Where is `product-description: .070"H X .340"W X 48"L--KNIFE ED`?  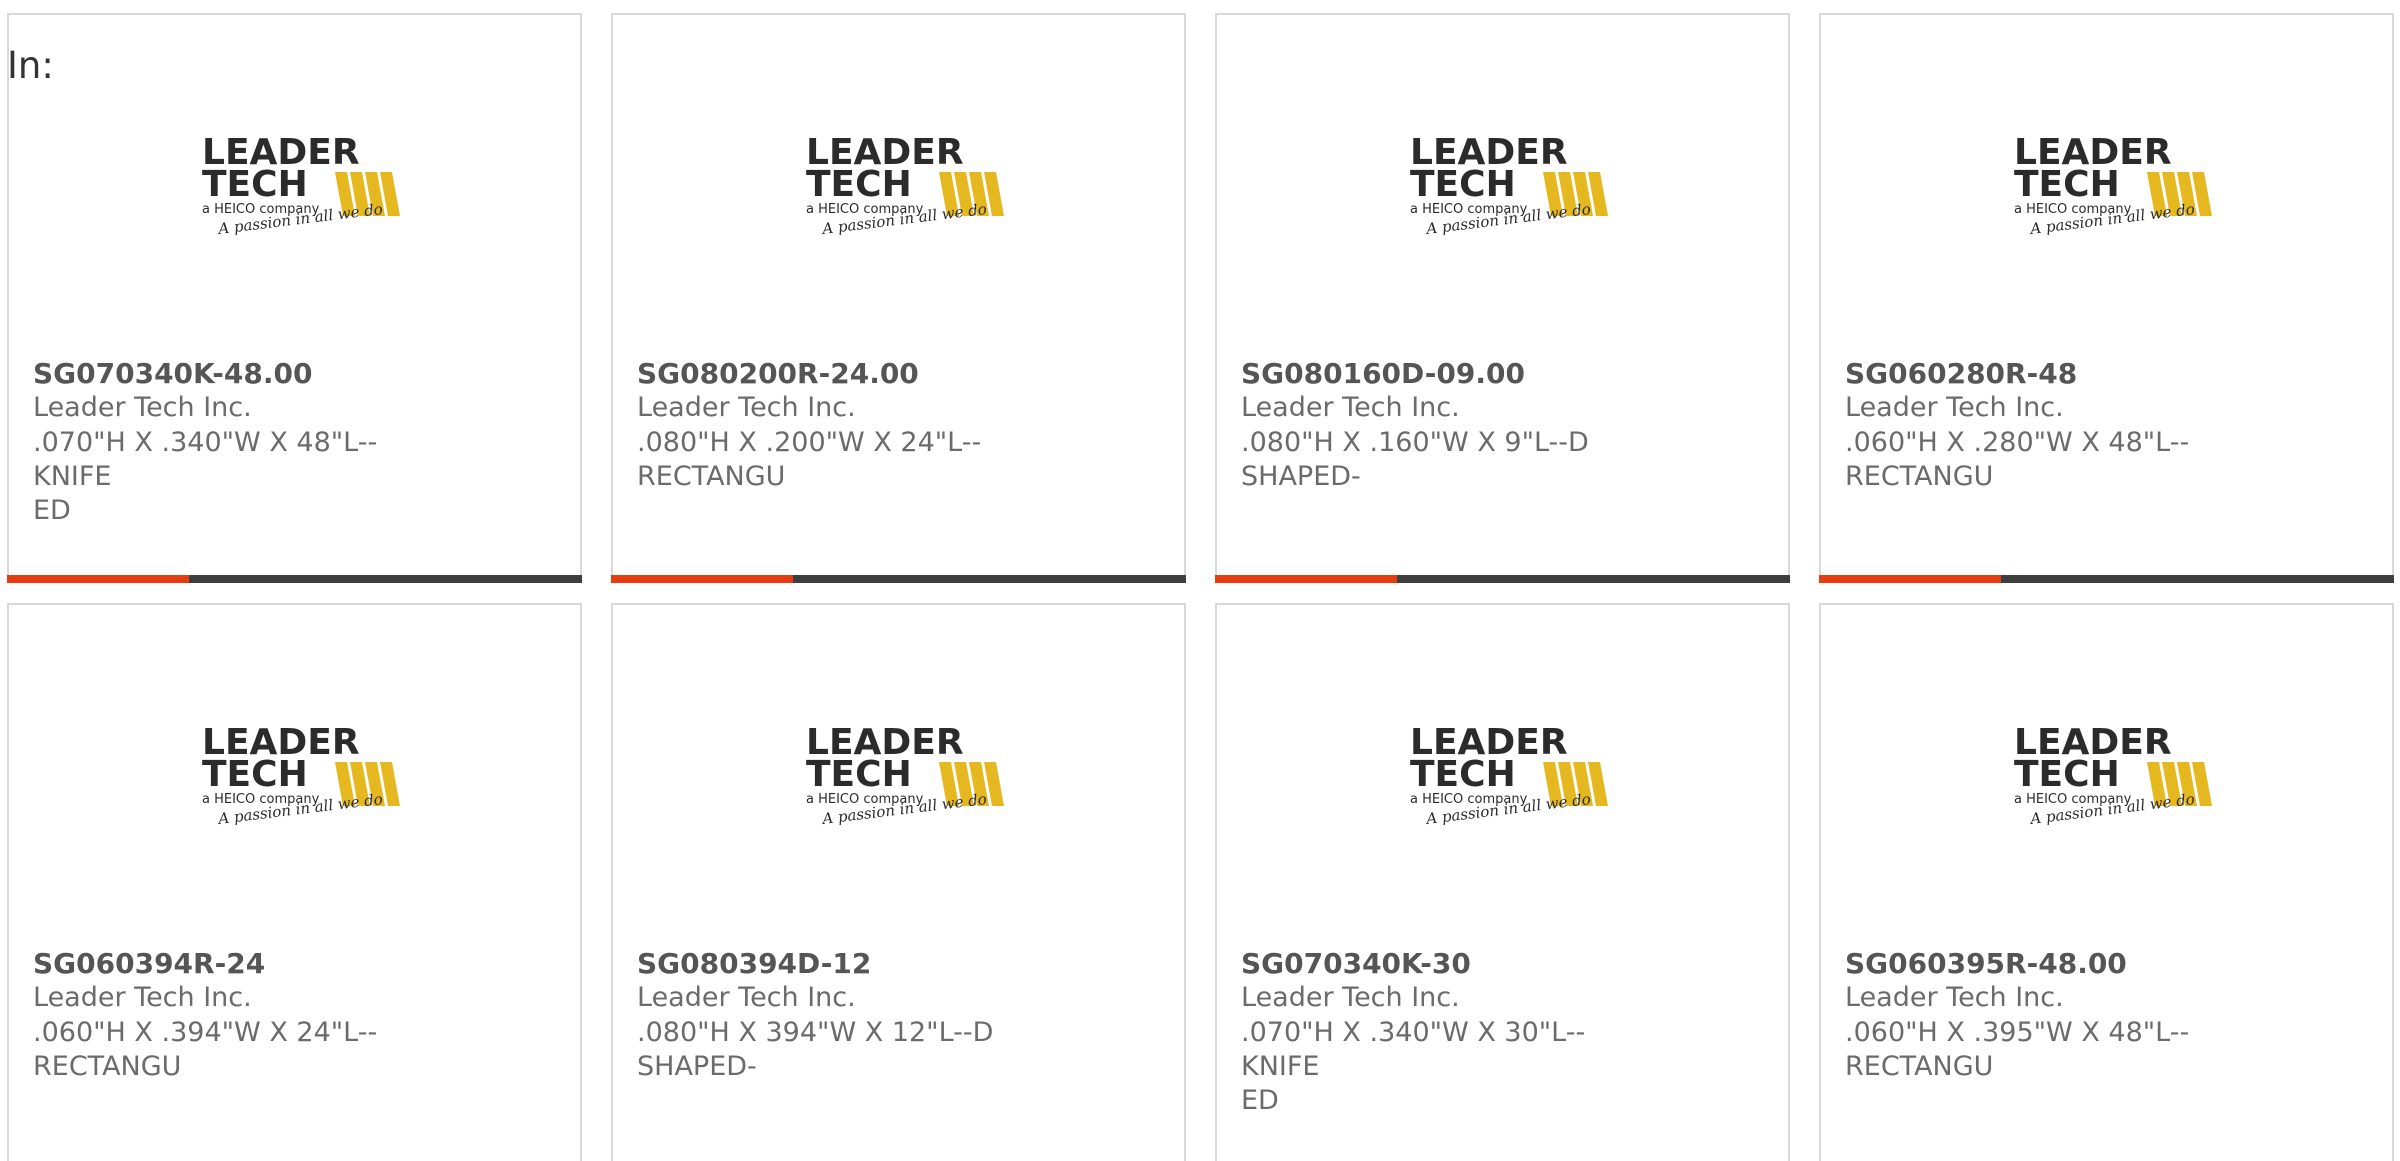 product-description: .070"H X .340"W X 48"L--KNIFE ED is located at coordinates (205, 476).